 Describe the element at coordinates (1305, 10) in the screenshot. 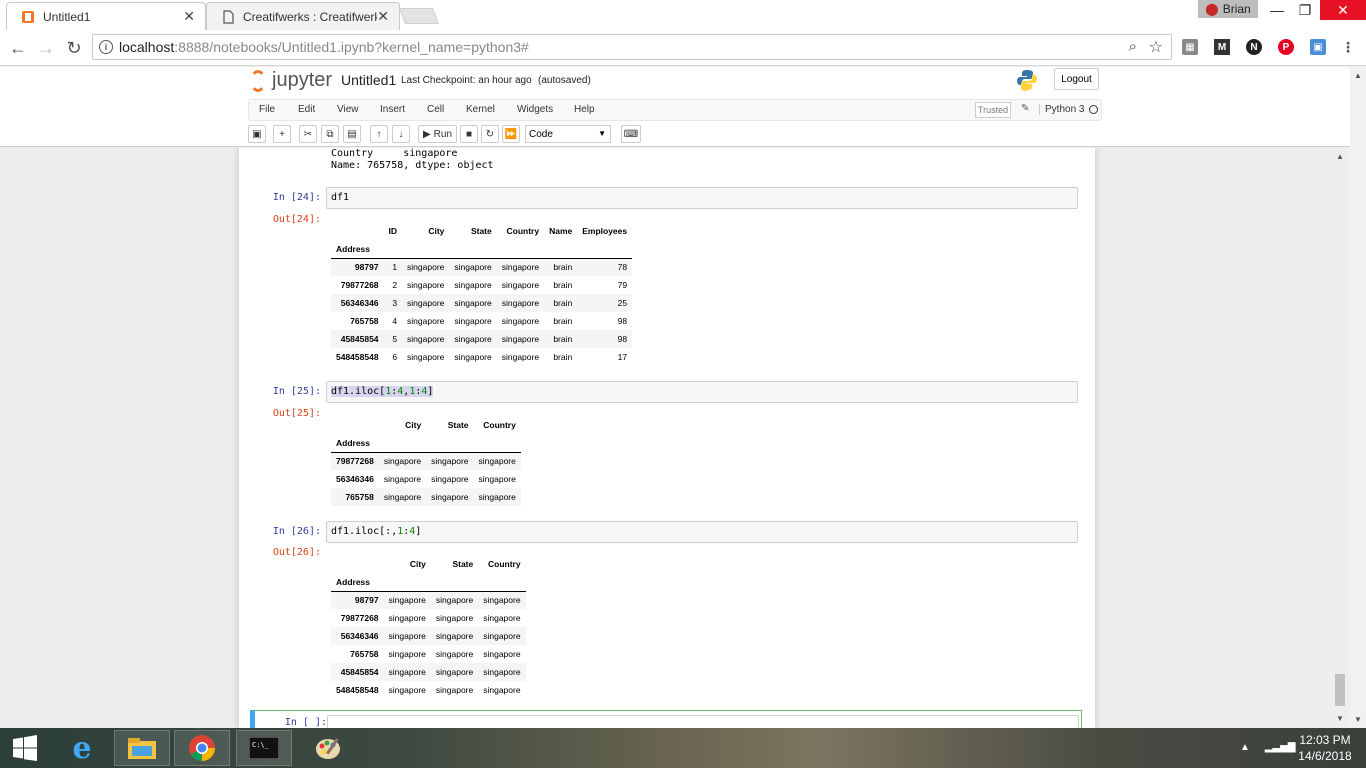

I see `maximize-button: ❐` at that location.